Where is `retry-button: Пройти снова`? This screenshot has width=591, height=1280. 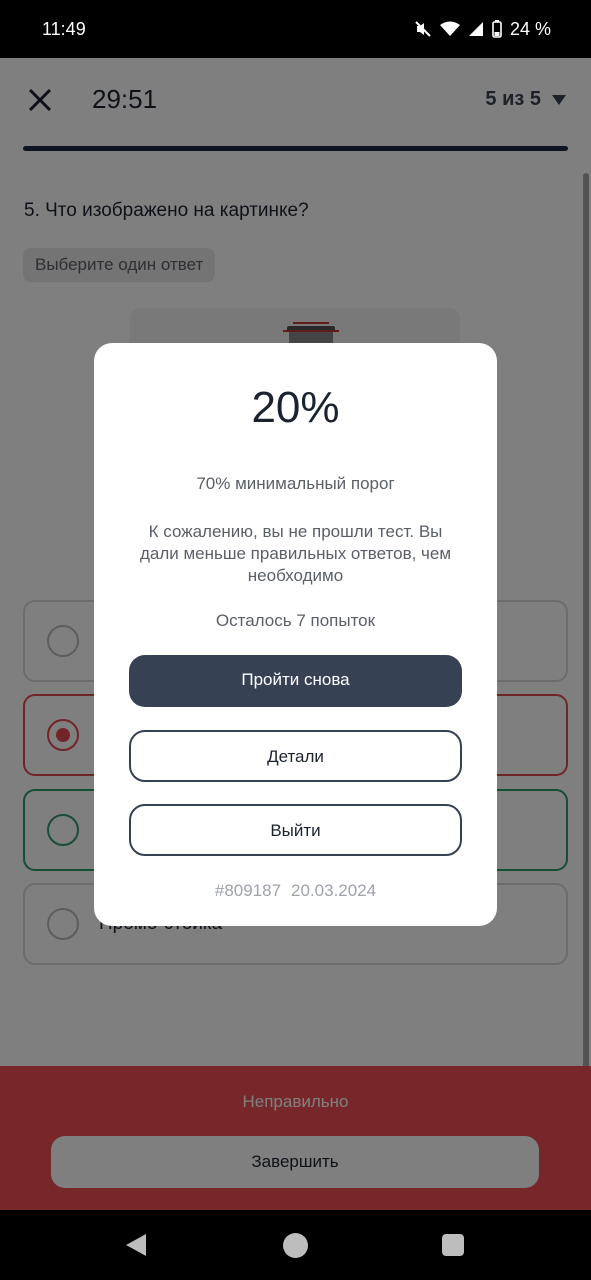
retry-button: Пройти снова is located at coordinates (295, 681).